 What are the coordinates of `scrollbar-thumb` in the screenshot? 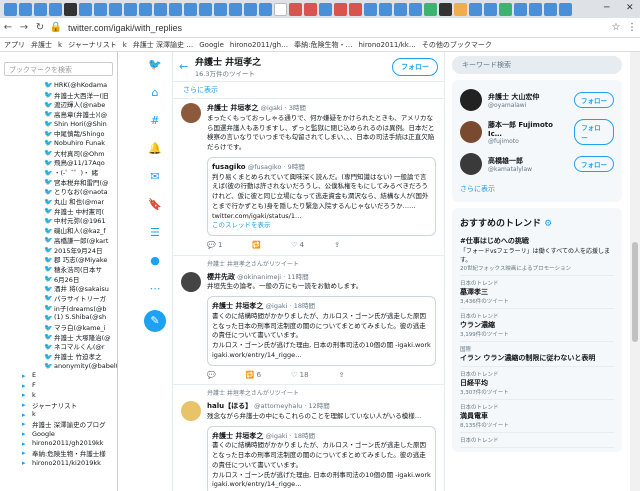 It's located at (635, 292).